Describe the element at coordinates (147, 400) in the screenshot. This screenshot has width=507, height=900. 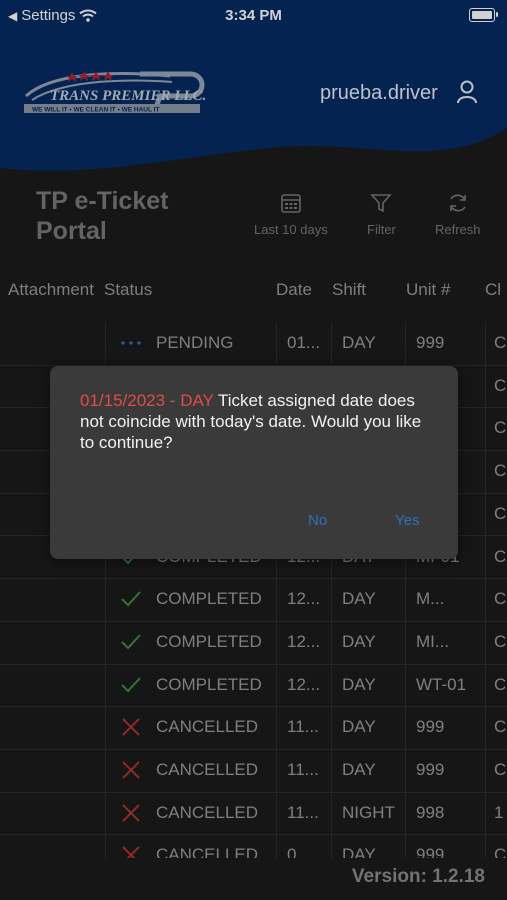
I see `dialog-date-highlight: 01/15/2023 - DAY` at that location.